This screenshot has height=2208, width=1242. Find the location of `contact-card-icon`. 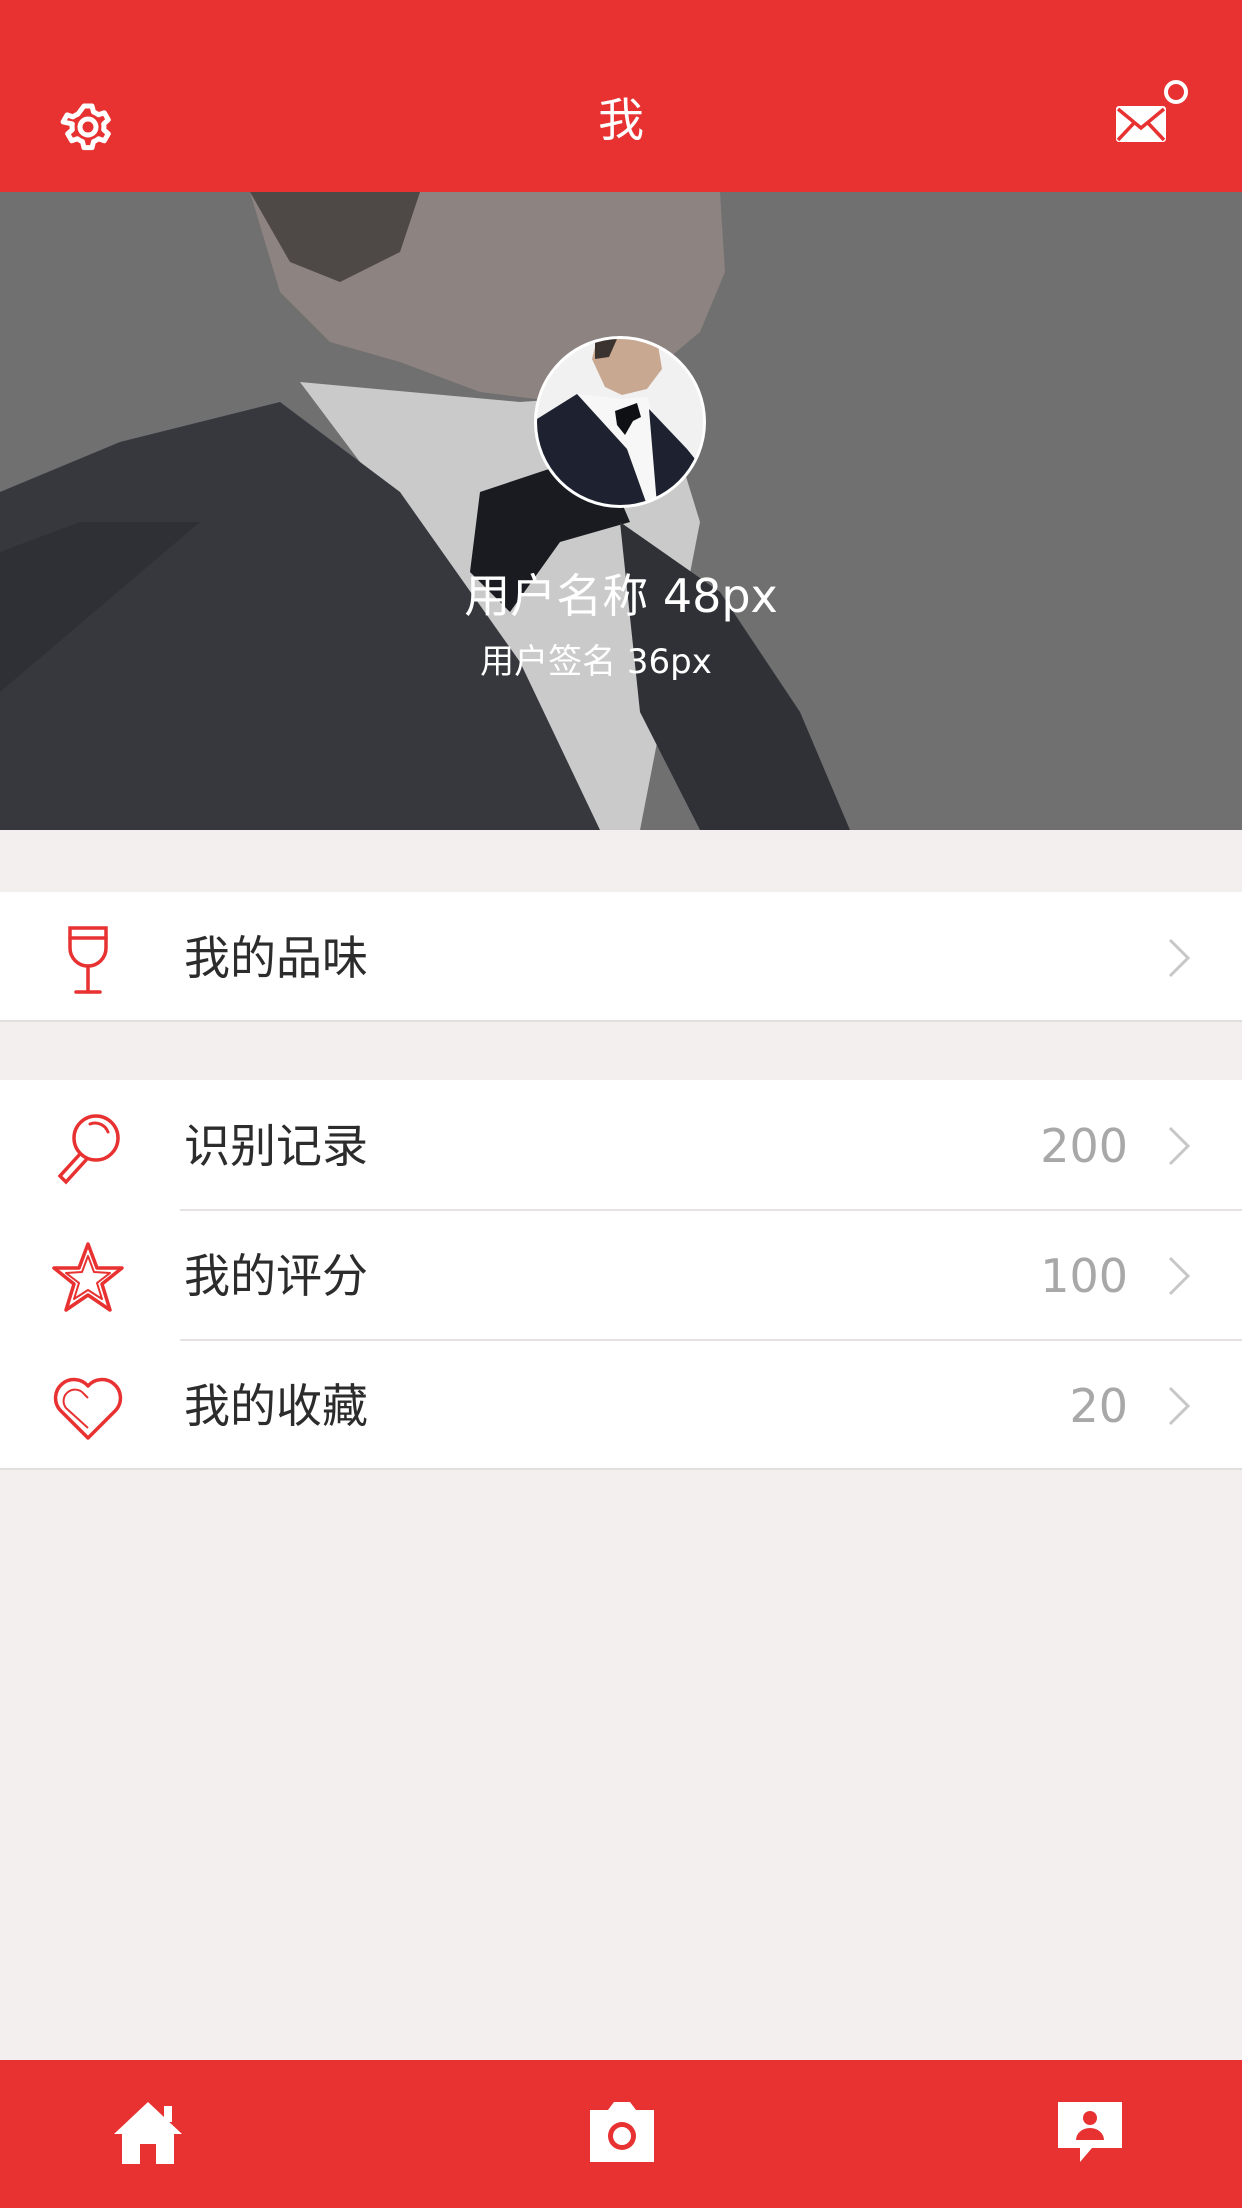

contact-card-icon is located at coordinates (1090, 2133).